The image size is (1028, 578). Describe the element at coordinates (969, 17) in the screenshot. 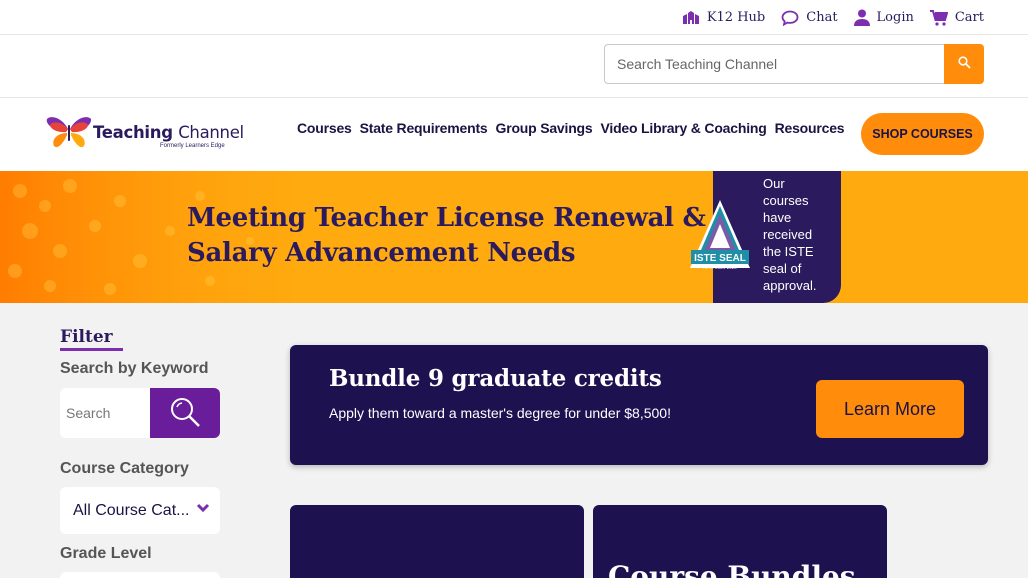

I see `cart-label: Cart` at that location.